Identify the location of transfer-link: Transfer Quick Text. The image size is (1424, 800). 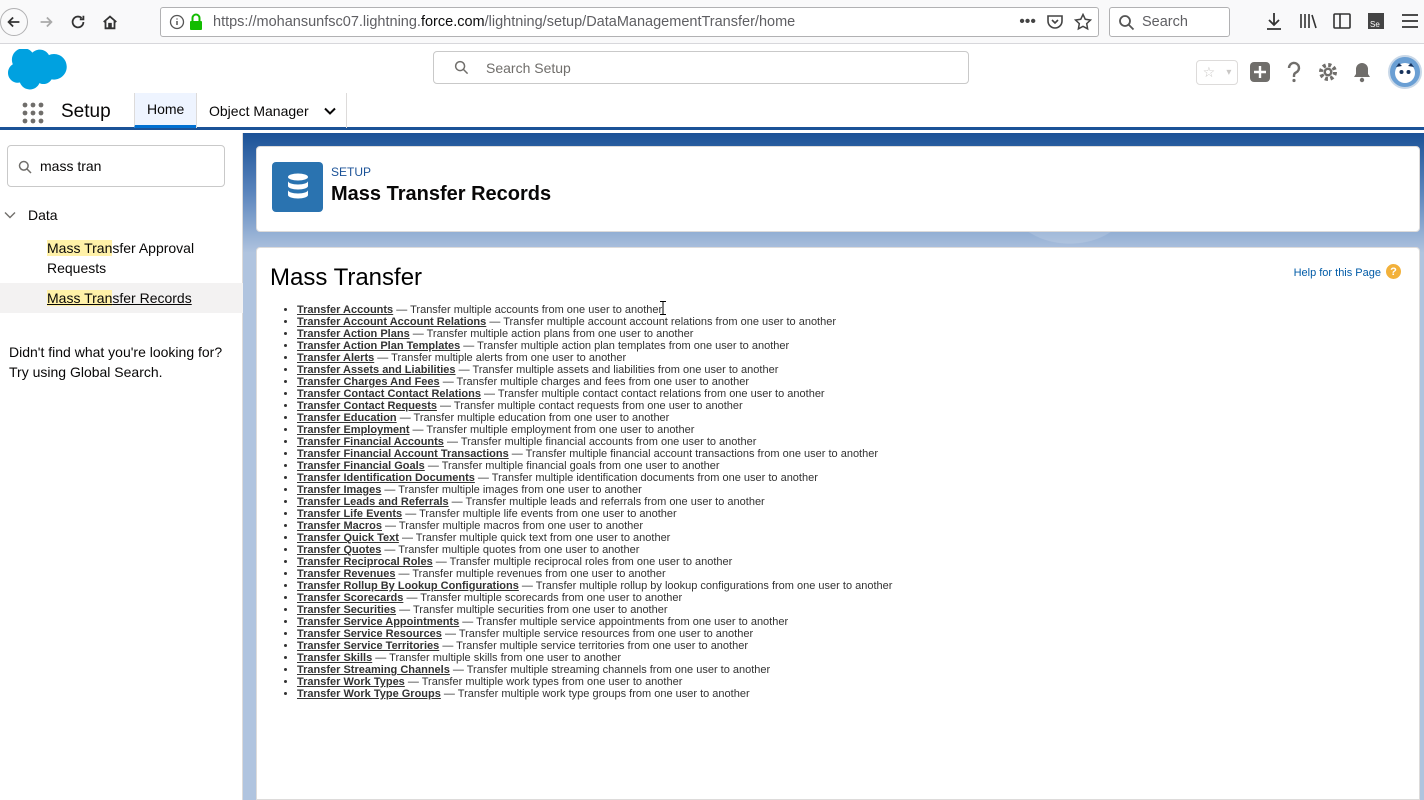
(348, 538).